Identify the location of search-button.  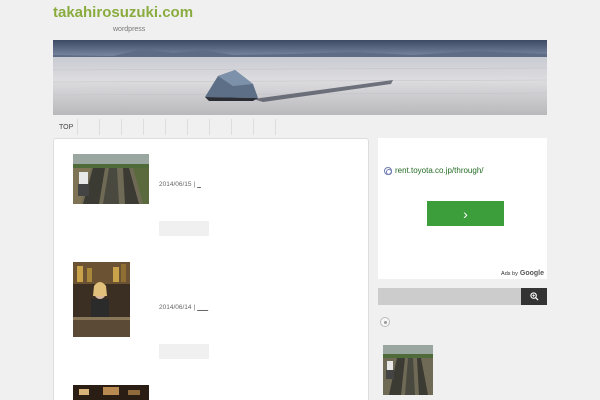
(534, 296).